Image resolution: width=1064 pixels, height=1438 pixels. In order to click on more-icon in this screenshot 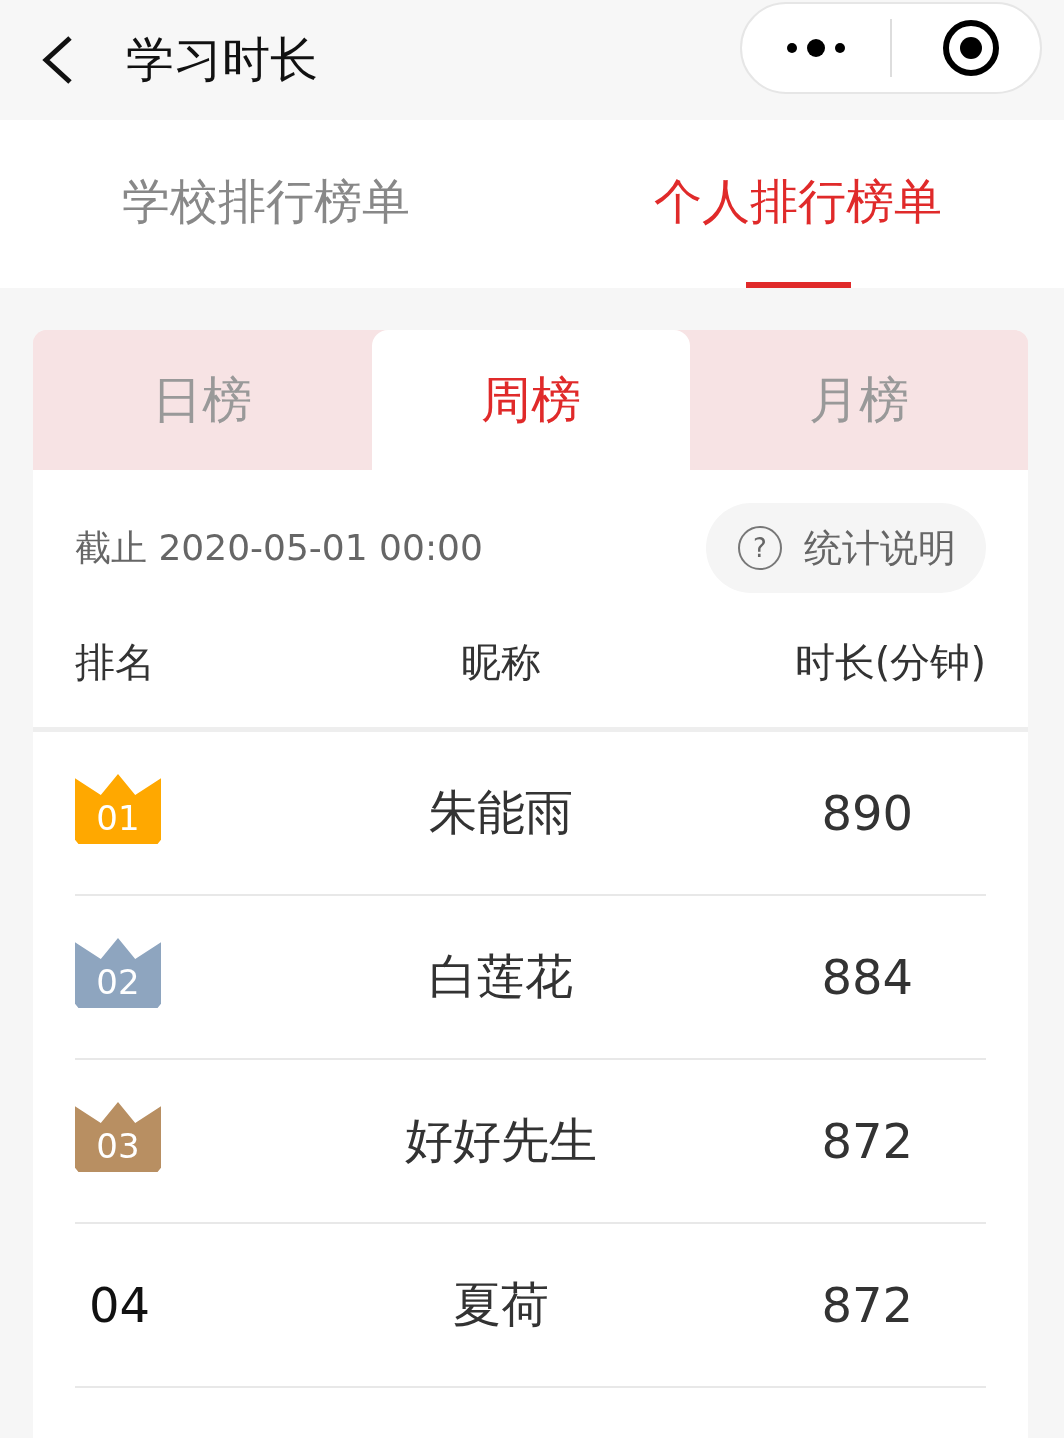, I will do `click(816, 48)`.